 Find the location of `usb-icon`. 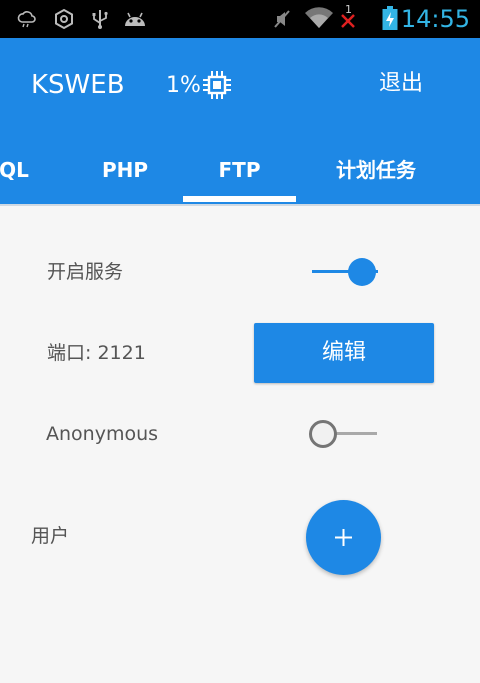

usb-icon is located at coordinates (100, 19).